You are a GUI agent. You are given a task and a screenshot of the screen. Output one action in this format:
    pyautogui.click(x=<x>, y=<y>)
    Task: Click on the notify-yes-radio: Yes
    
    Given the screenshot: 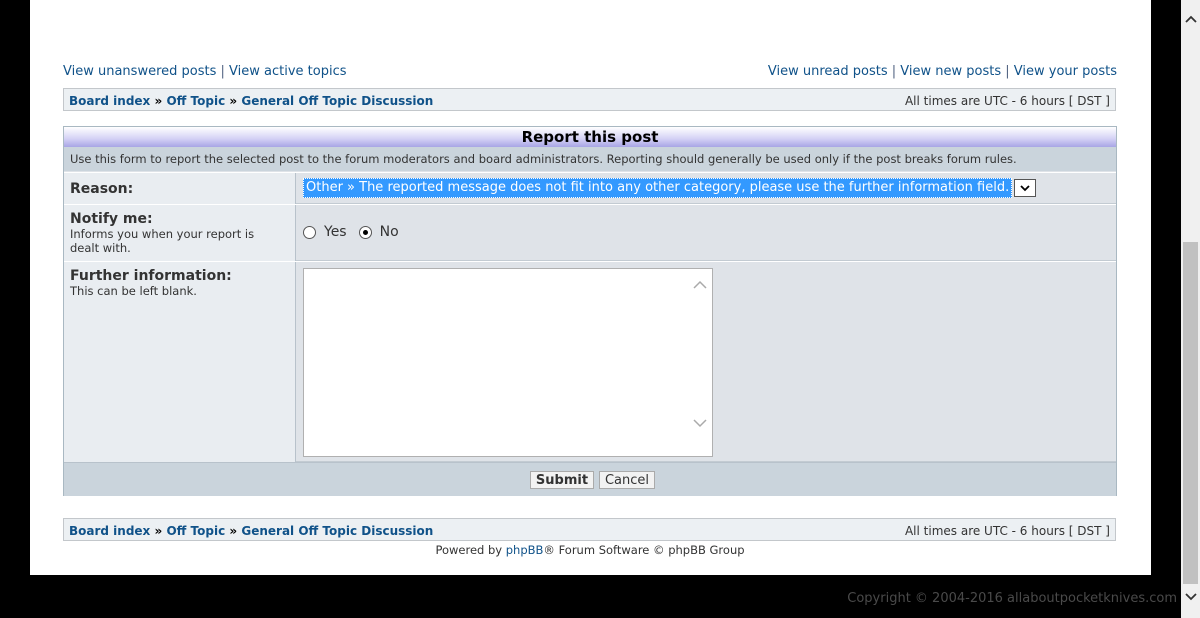 What is the action you would take?
    pyautogui.click(x=325, y=232)
    